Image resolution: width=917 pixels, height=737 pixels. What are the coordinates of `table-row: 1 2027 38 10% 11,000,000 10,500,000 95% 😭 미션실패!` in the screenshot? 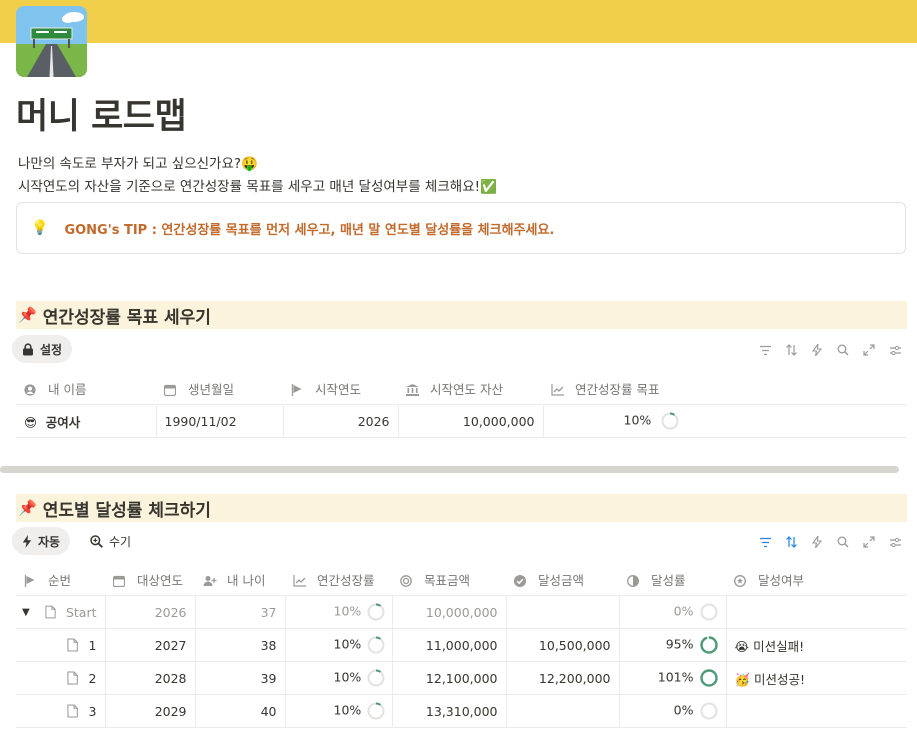 It's located at (461, 645).